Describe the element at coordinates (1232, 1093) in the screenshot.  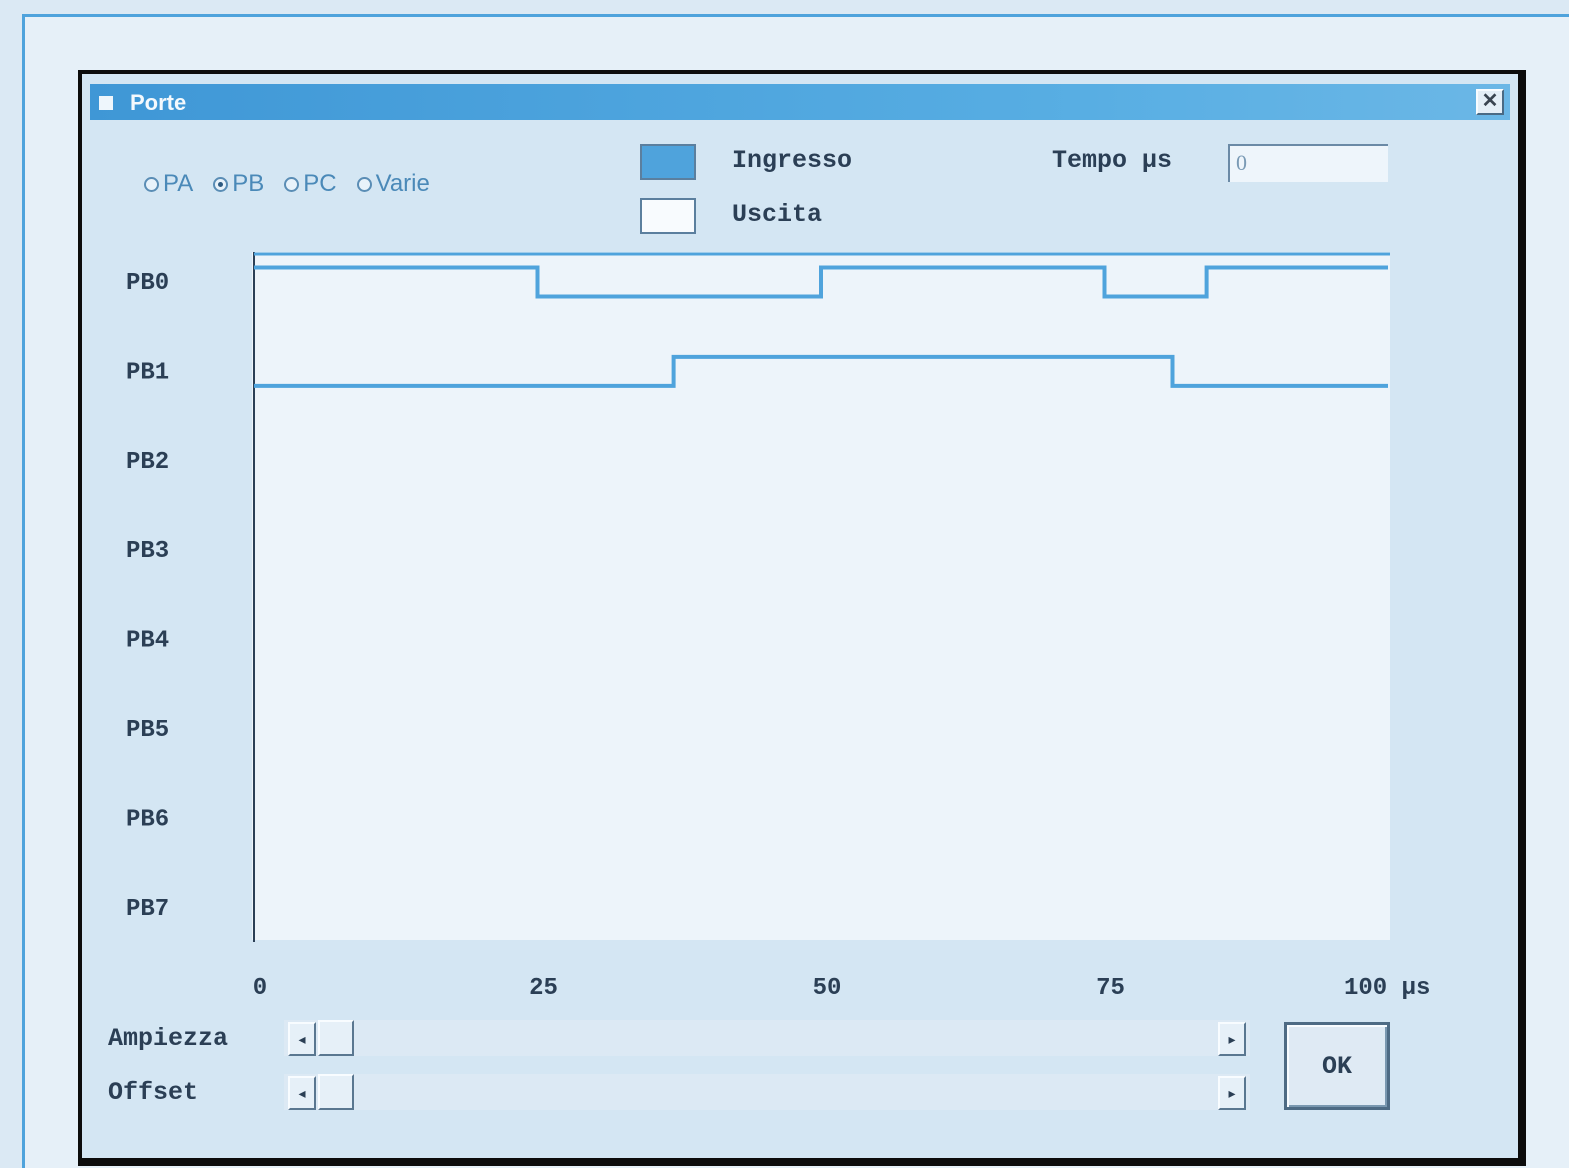
I see `offset-right-arrow: ▸` at that location.